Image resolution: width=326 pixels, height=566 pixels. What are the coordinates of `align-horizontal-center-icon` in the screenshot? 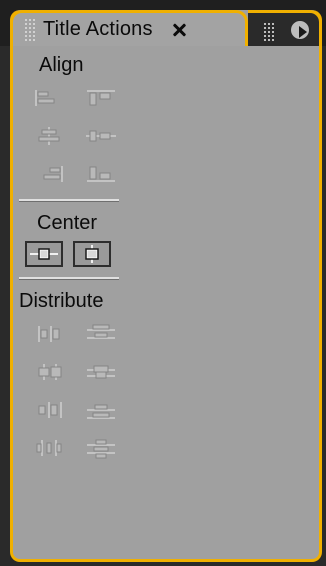 It's located at (49, 136).